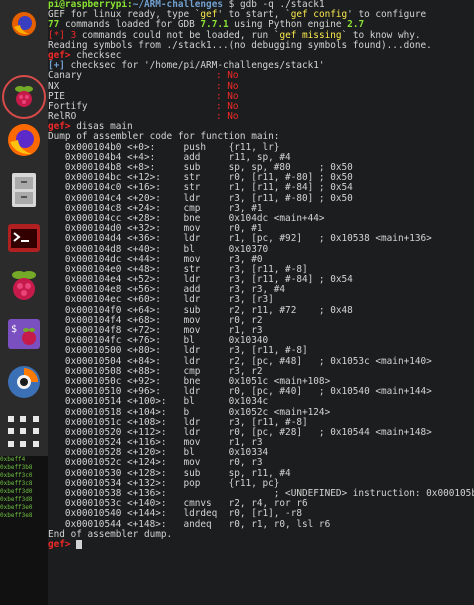  What do you see at coordinates (24, 238) in the screenshot?
I see `terminal-icon` at bounding box center [24, 238].